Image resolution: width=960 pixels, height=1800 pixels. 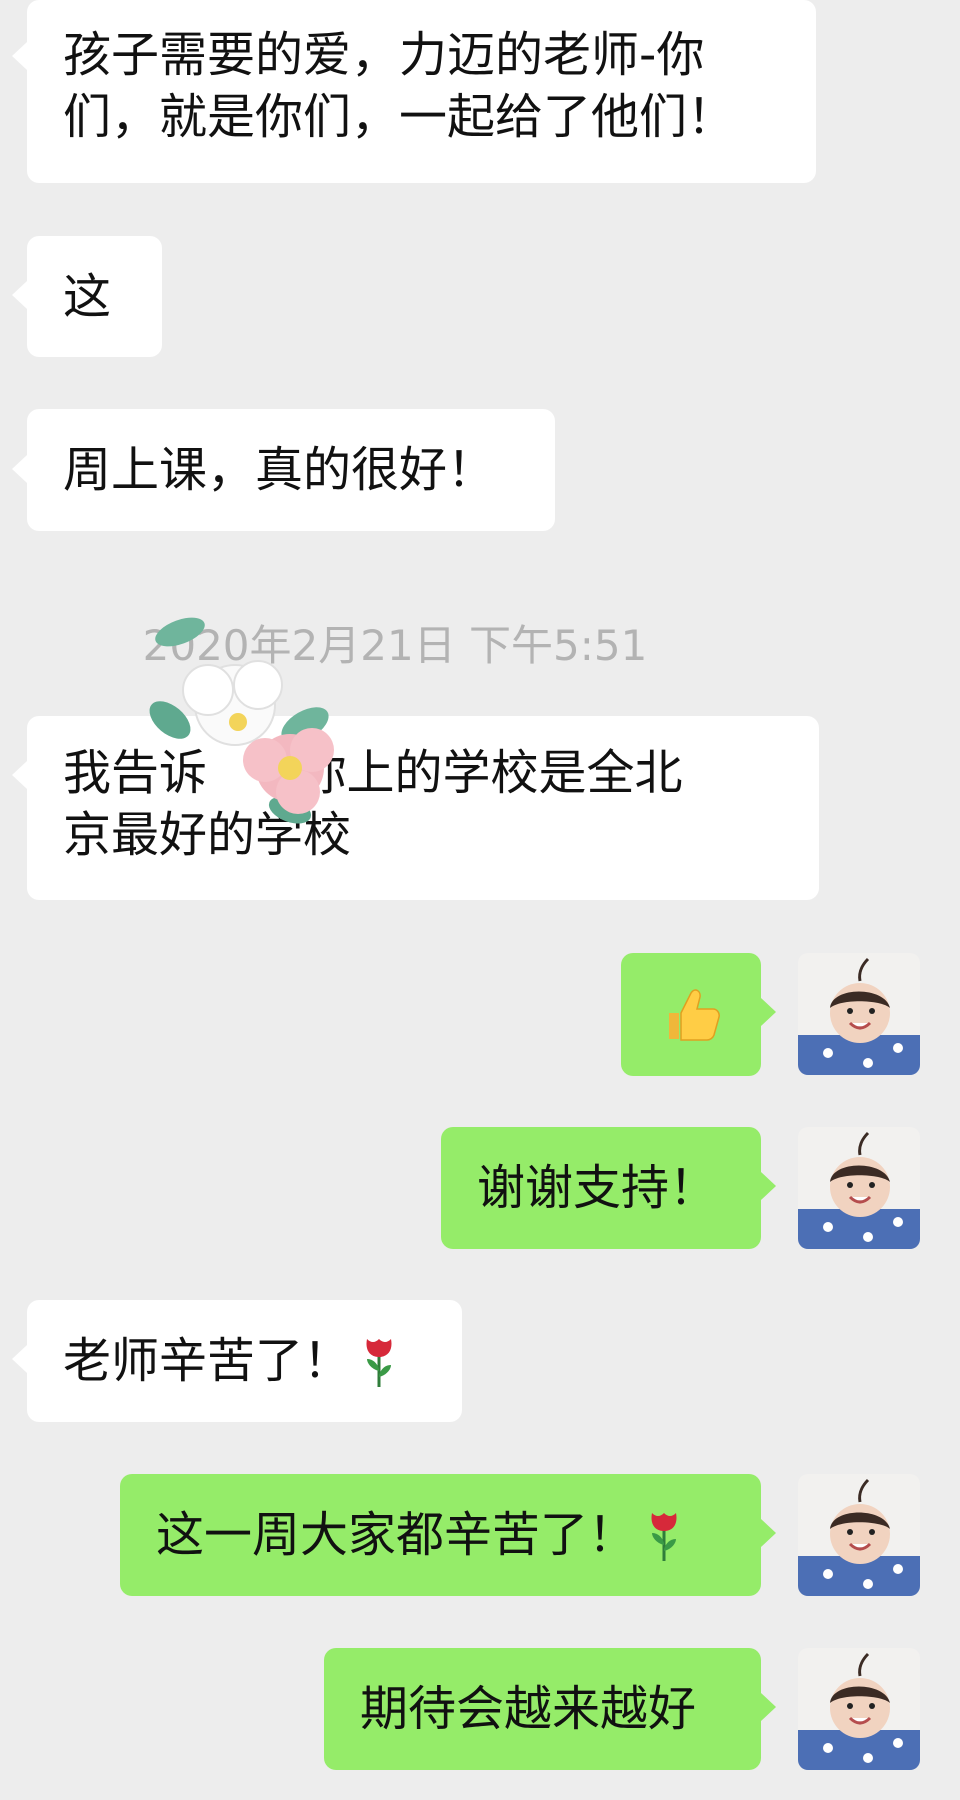 What do you see at coordinates (395, 645) in the screenshot?
I see `timestamp: 2020年2月21日 下午5:51` at bounding box center [395, 645].